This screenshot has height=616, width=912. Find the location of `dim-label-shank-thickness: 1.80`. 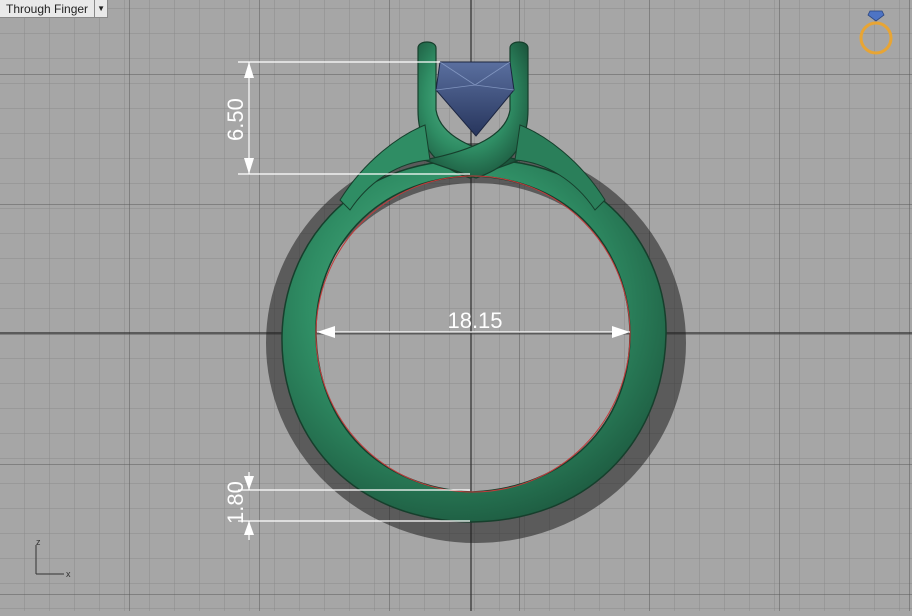

dim-label-shank-thickness: 1.80 is located at coordinates (235, 502).